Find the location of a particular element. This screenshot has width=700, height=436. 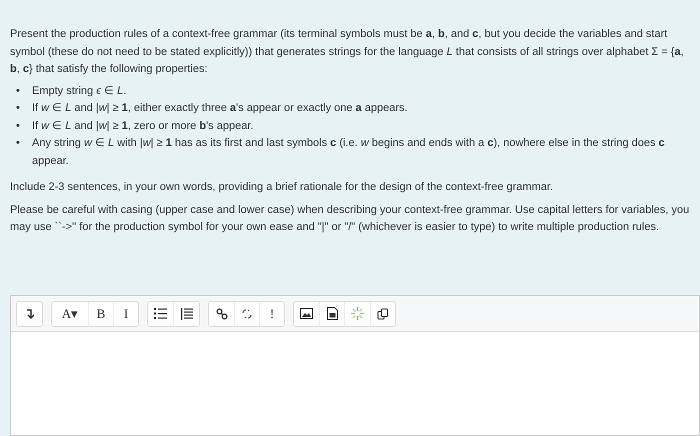

bullet-list-icon is located at coordinates (160, 313).